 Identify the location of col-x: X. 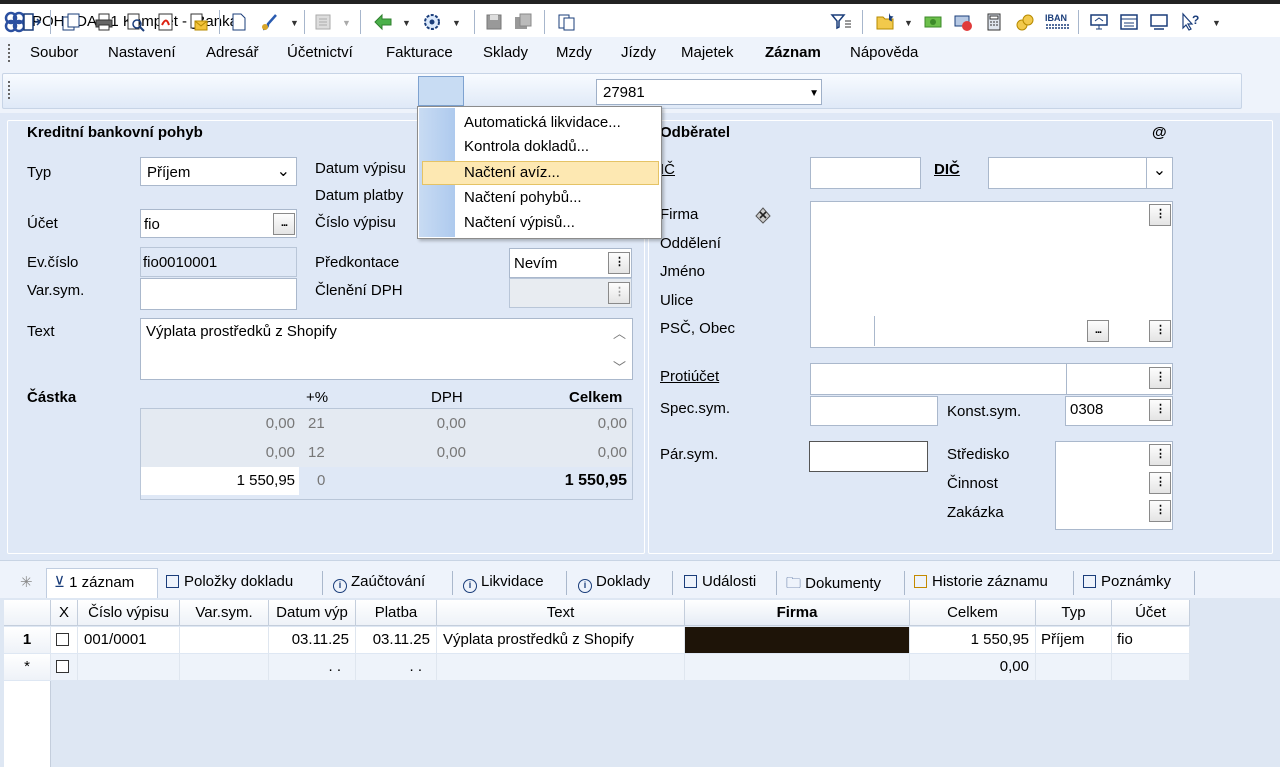
(64, 613).